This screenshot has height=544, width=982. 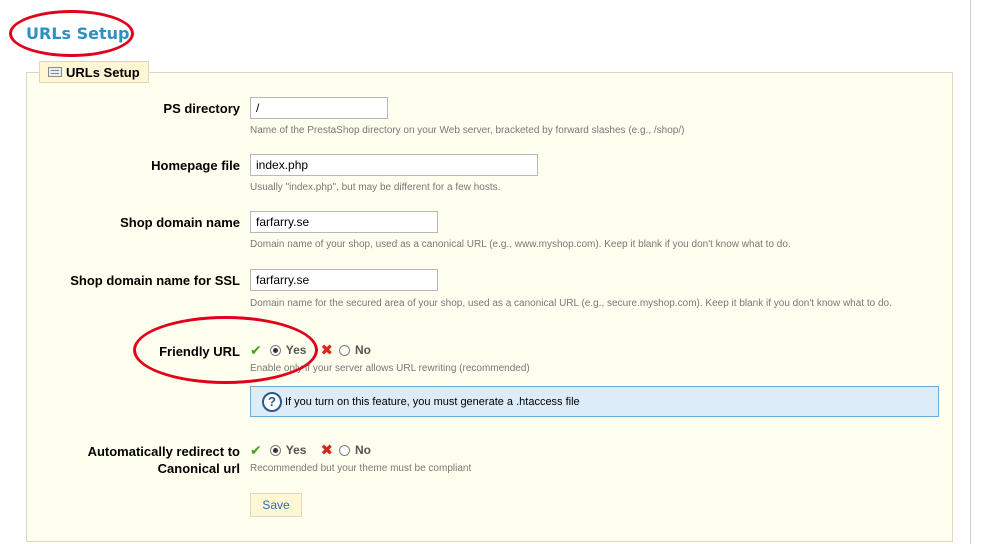 I want to click on friendly-url-options: ✔ Yes ✖ No, so click(x=310, y=350).